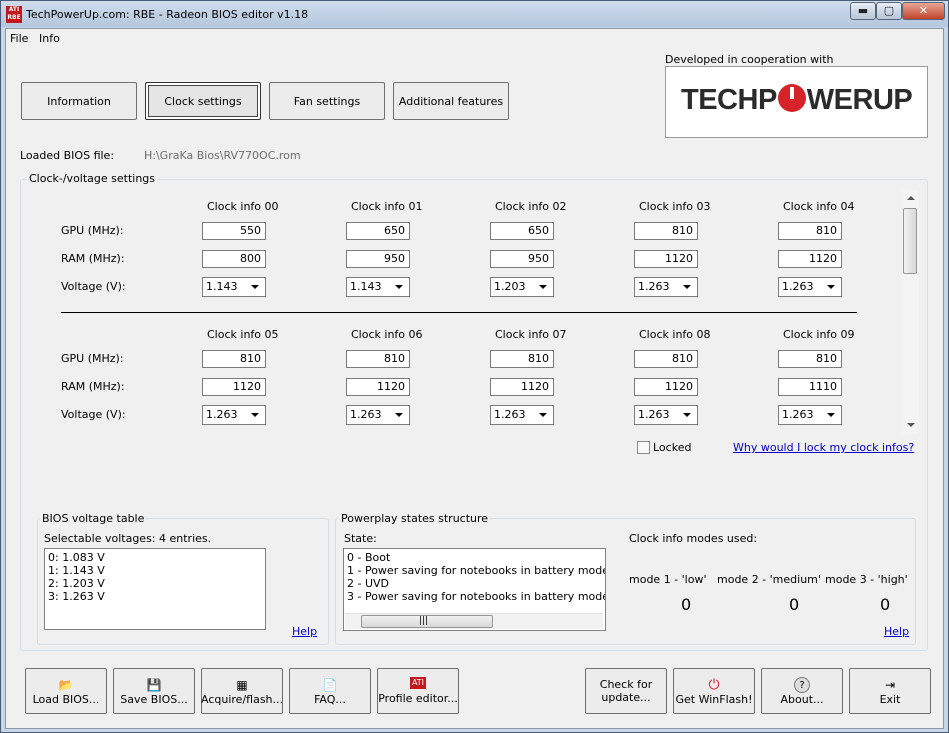 The image size is (949, 733). What do you see at coordinates (802, 684) in the screenshot?
I see `help-icon: ?` at bounding box center [802, 684].